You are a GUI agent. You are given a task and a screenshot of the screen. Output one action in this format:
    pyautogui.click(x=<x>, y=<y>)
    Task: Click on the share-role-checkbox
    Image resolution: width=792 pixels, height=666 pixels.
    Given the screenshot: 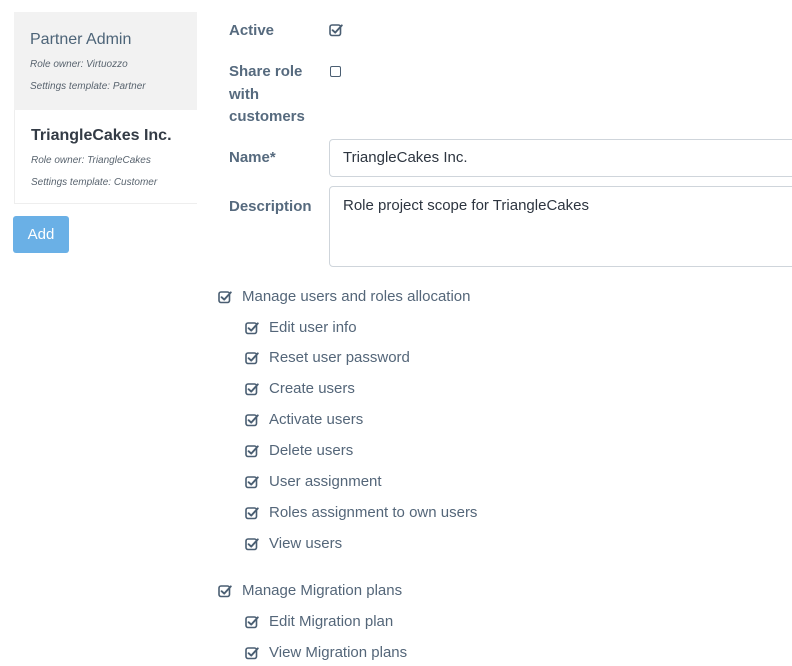 What is the action you would take?
    pyautogui.click(x=335, y=71)
    